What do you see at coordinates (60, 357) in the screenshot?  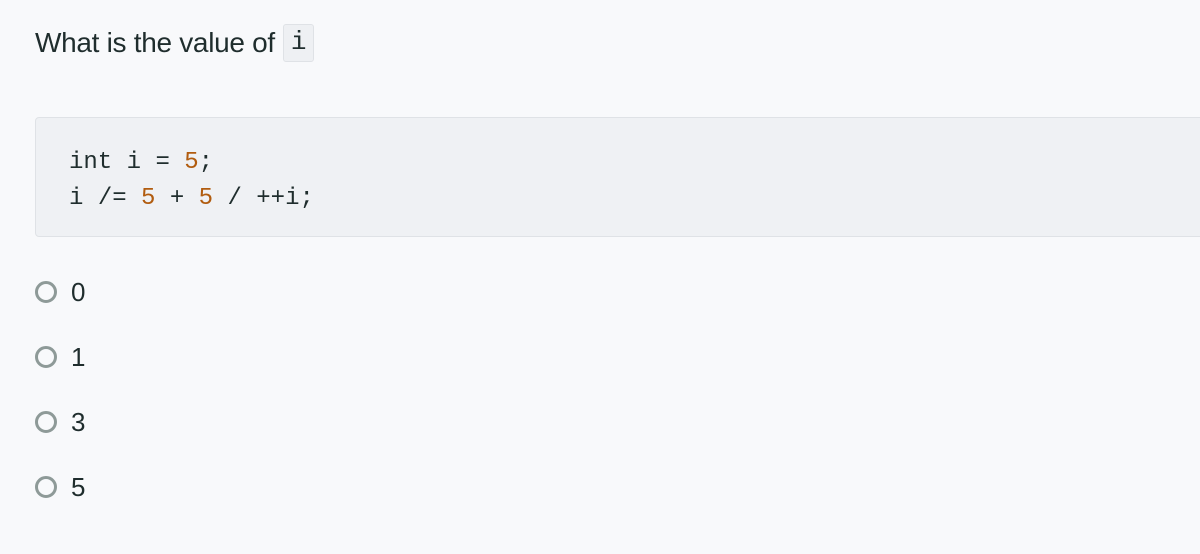 I see `option-1: 1` at bounding box center [60, 357].